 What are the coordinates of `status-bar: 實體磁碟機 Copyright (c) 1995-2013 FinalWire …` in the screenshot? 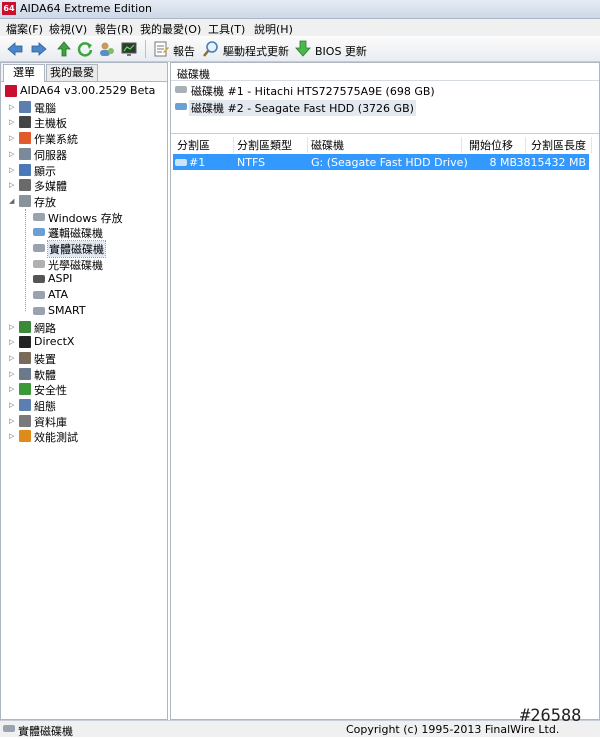 It's located at (300, 729).